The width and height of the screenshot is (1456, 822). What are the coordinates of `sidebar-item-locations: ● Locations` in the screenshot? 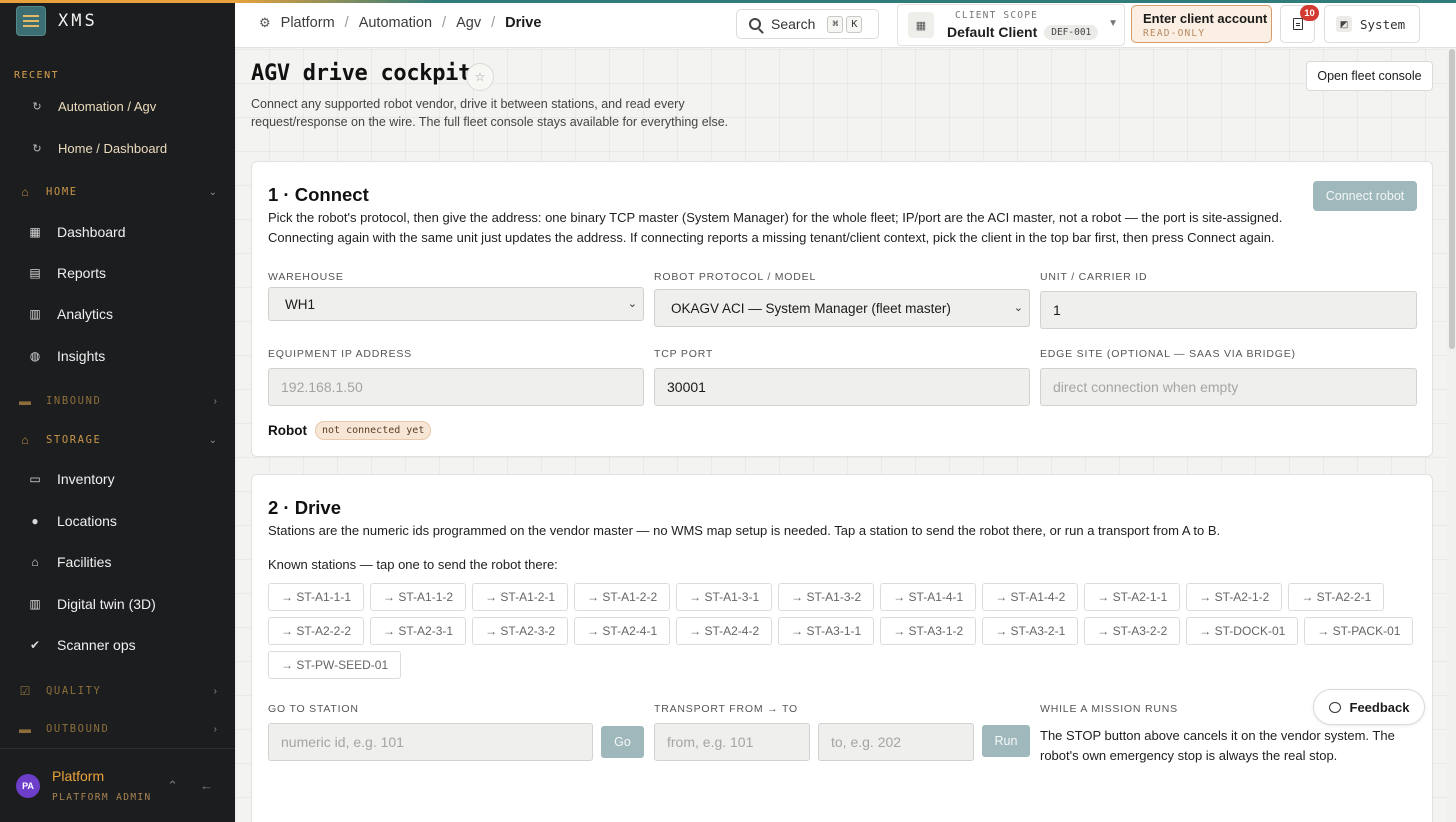 It's located at (117, 521).